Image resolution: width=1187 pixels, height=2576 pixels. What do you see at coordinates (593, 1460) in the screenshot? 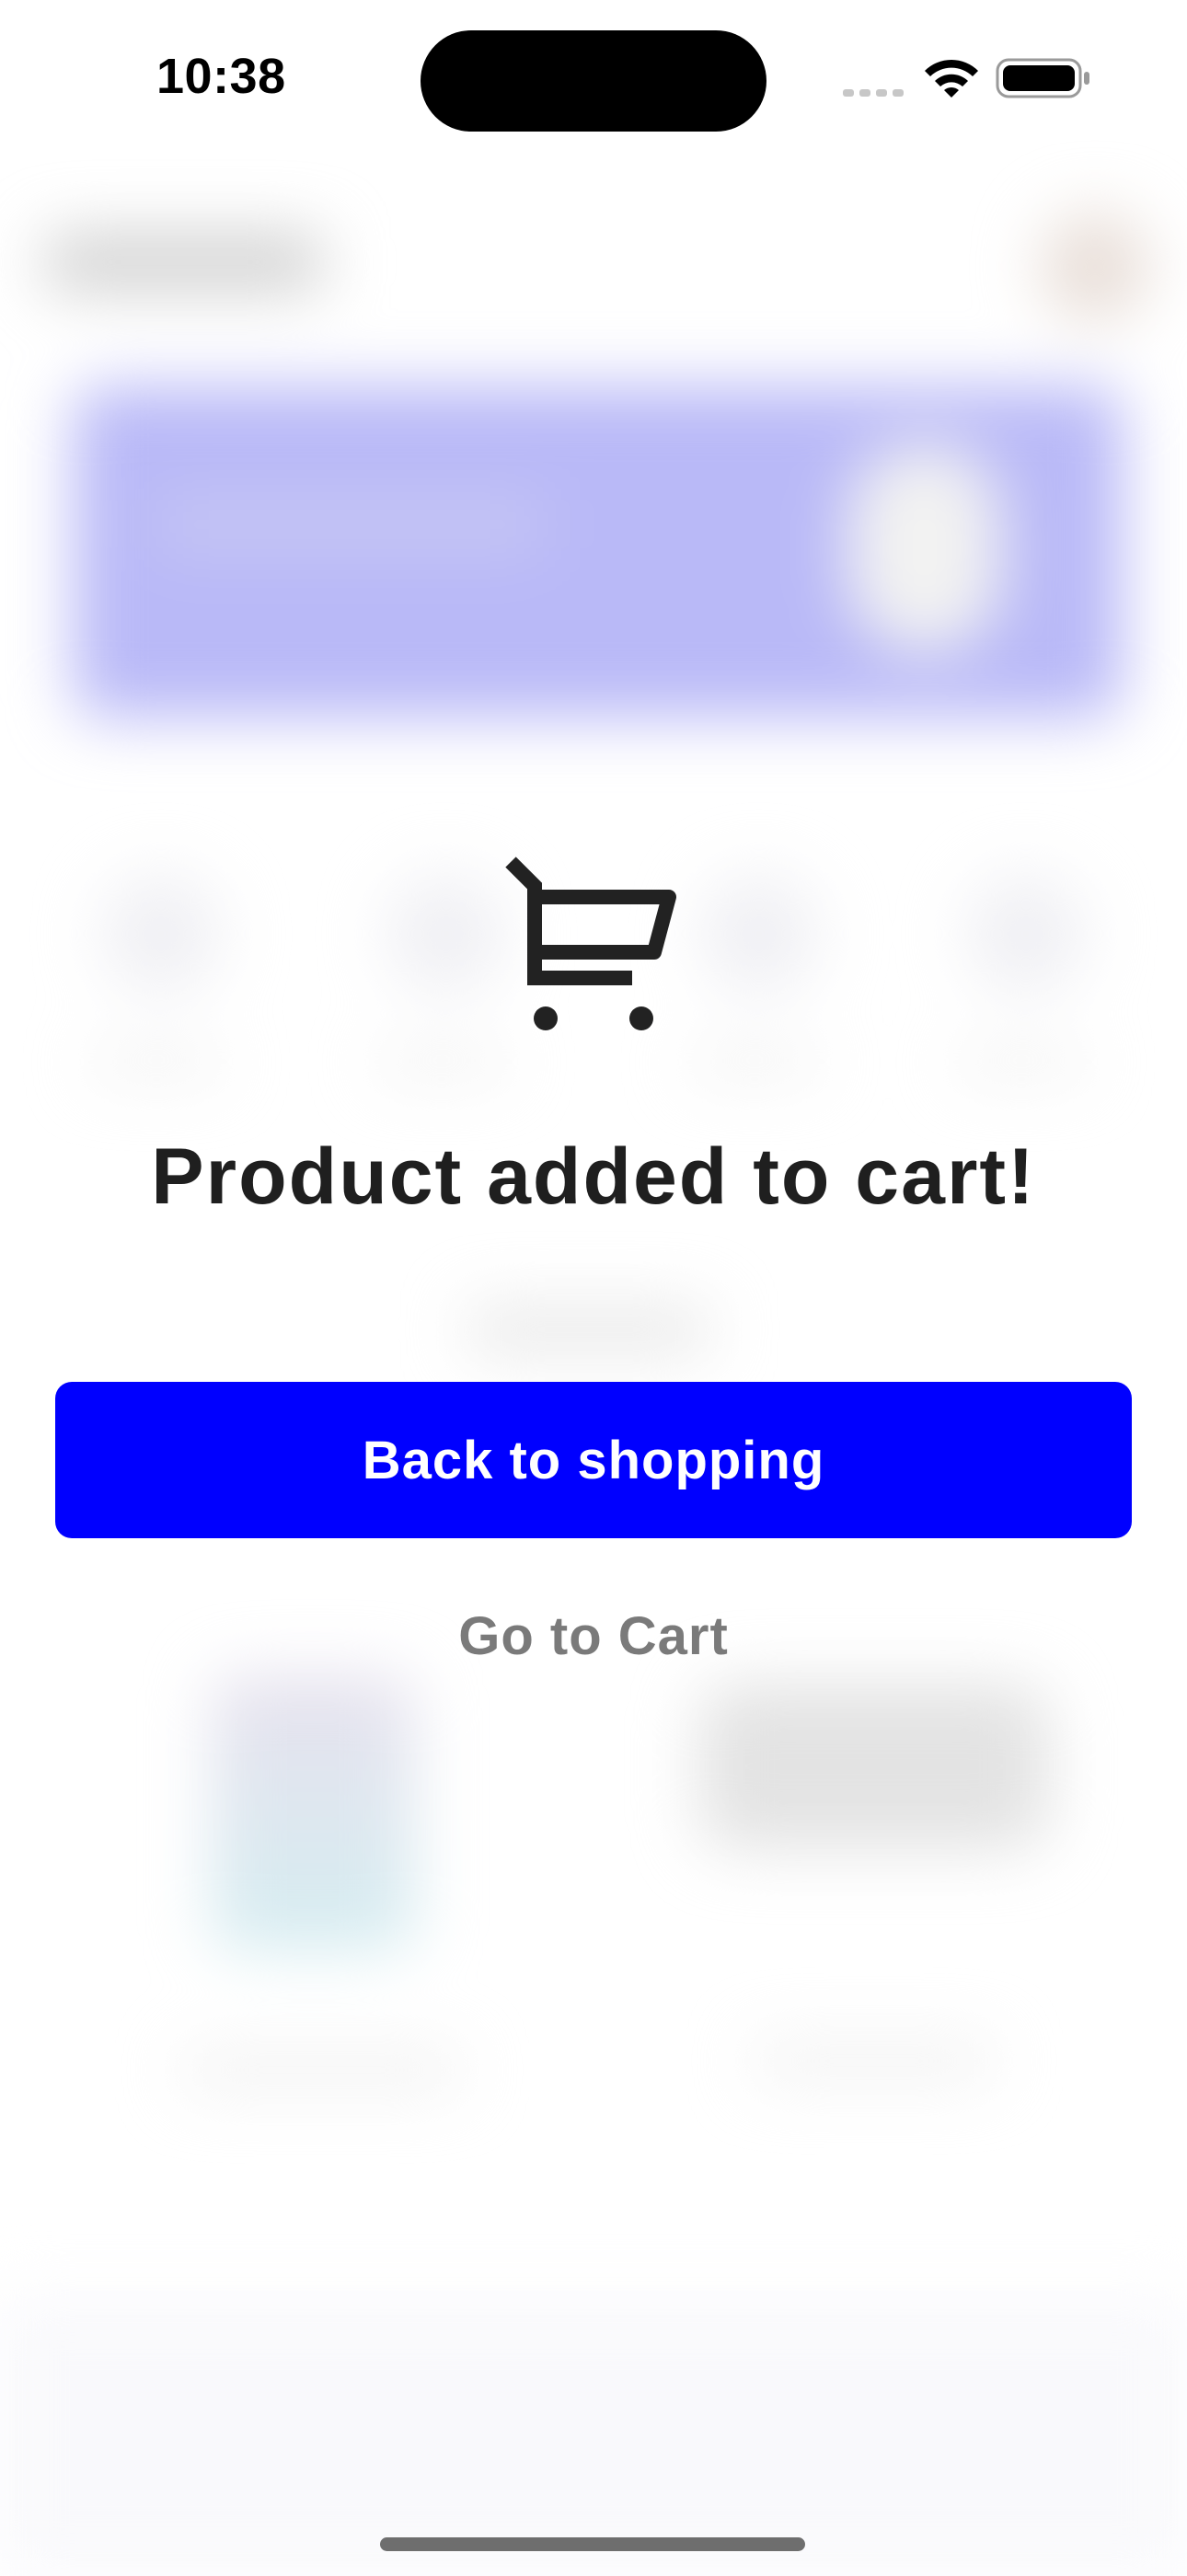
I see `back-to-shopping-button: Back to shopping` at bounding box center [593, 1460].